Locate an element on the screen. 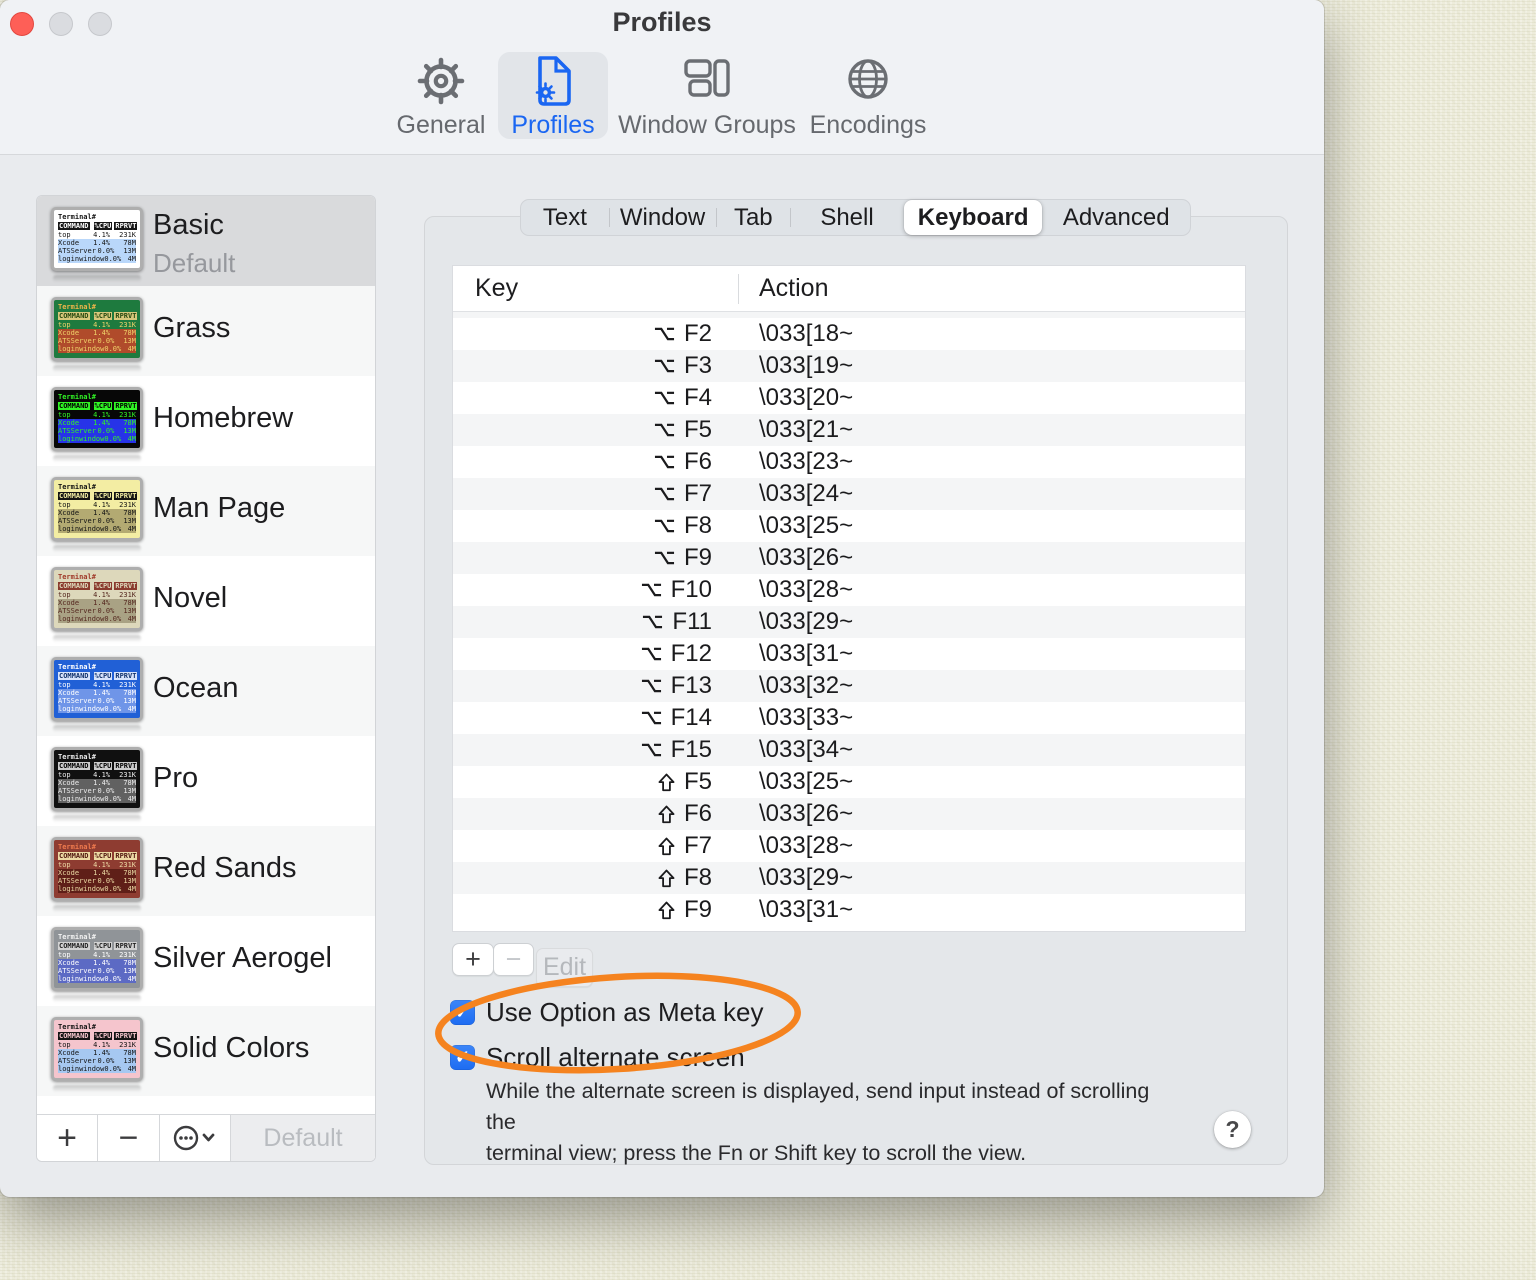  keybinding-row-option-f13: F13 \033[32~ is located at coordinates (849, 686).